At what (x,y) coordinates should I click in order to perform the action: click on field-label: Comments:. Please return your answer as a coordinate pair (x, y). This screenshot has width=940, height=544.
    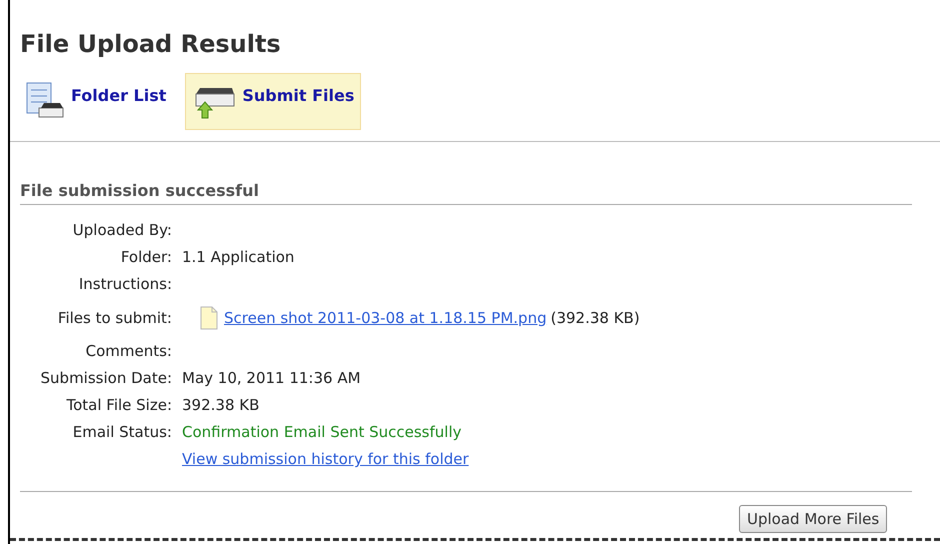
    Looking at the image, I should click on (129, 351).